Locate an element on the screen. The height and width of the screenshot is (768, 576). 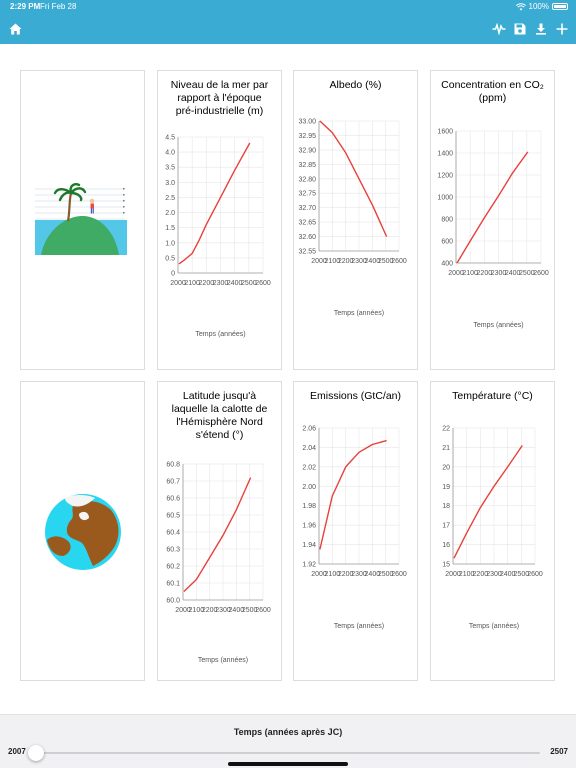
download-button is located at coordinates (541, 29).